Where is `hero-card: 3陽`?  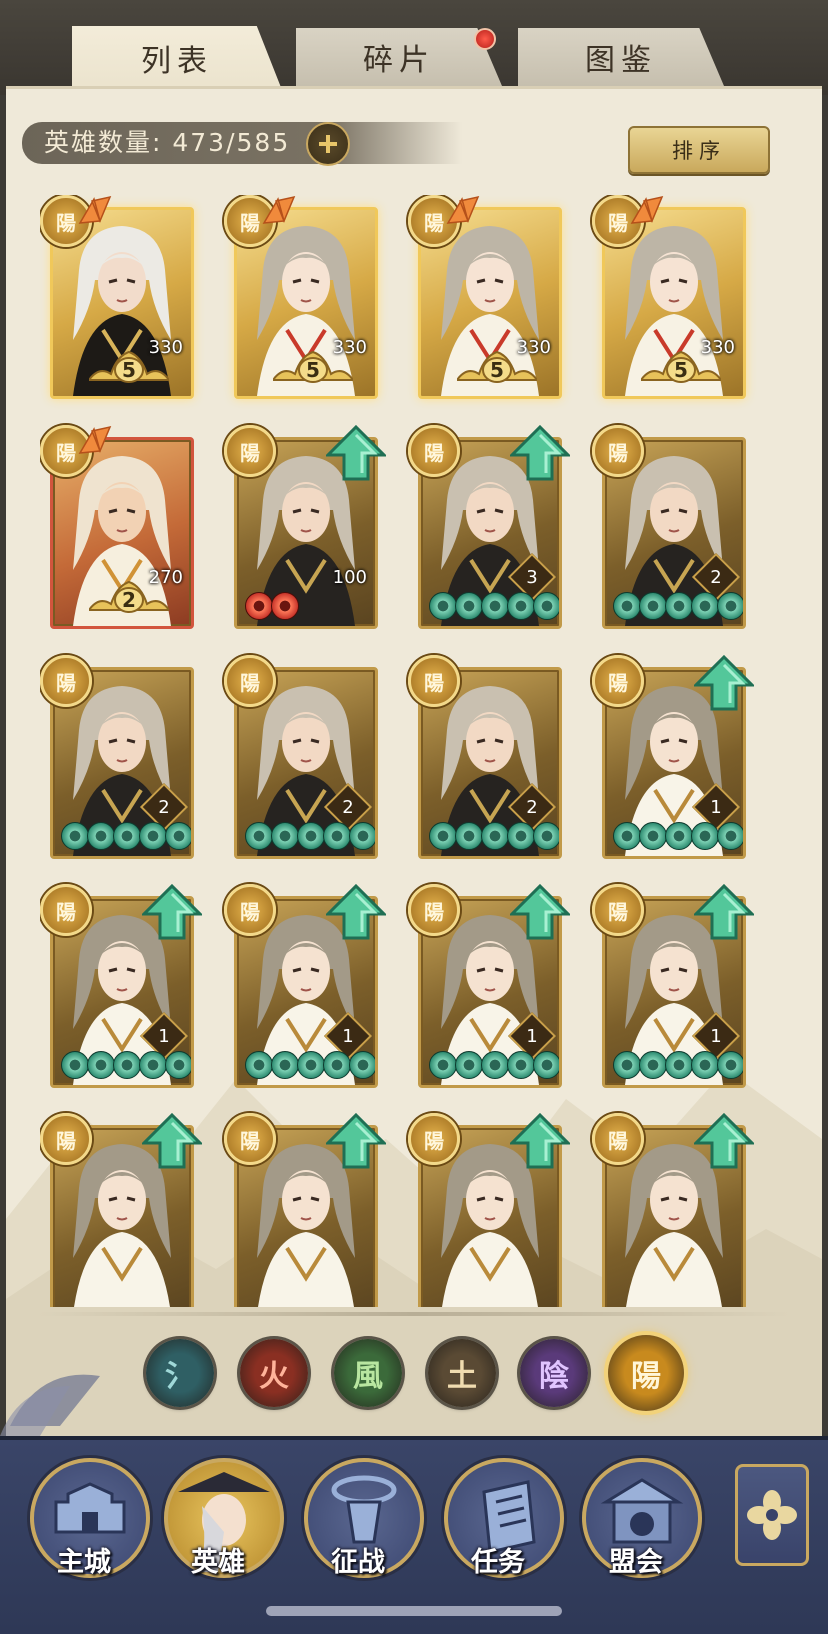
hero-card: 3陽 is located at coordinates (489, 527).